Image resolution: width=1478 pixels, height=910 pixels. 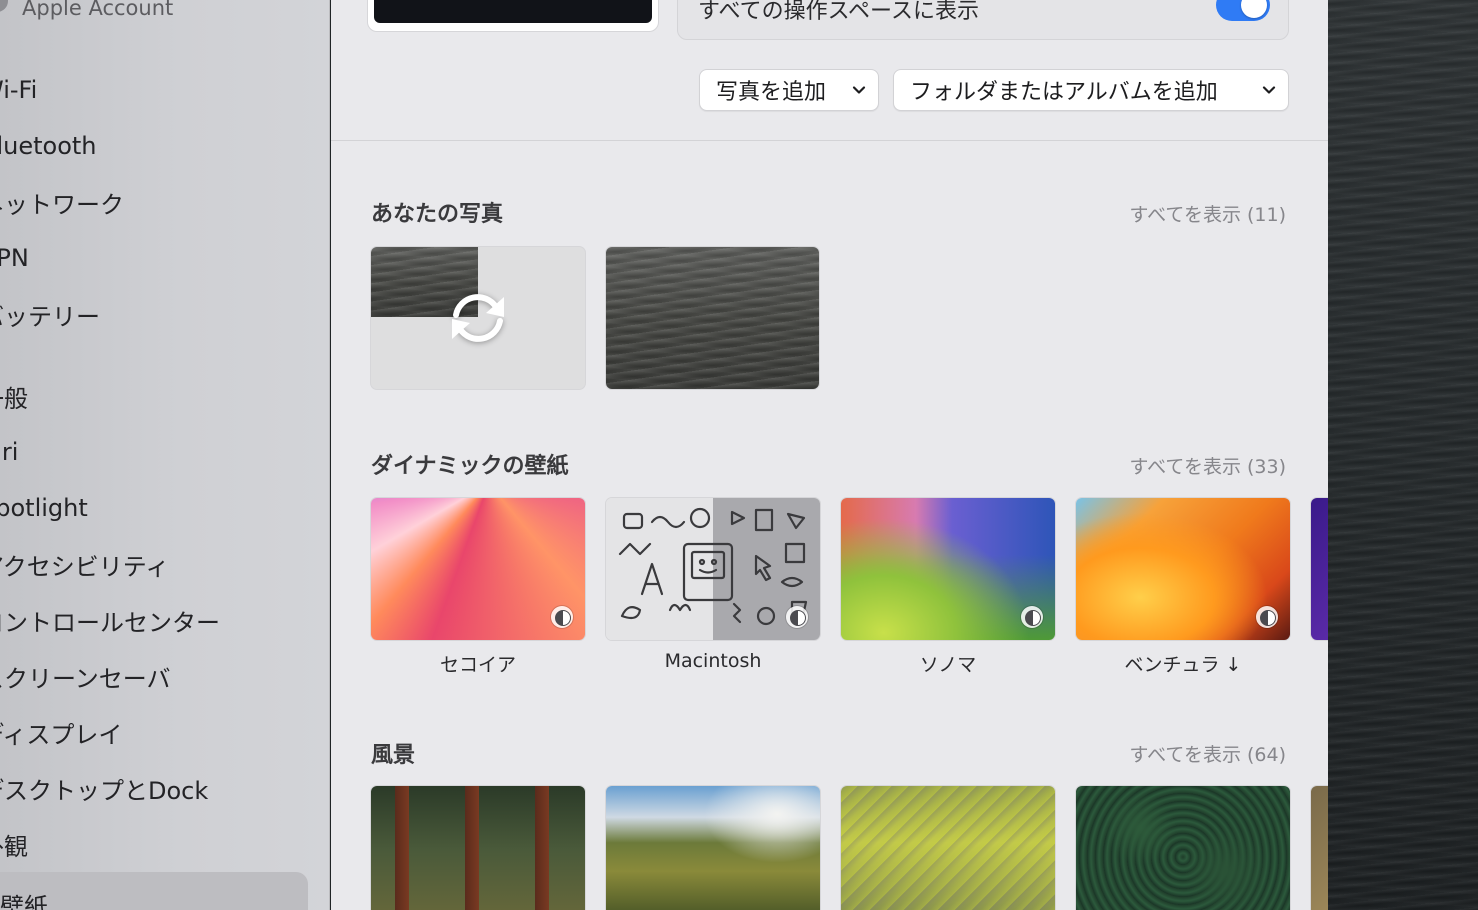 I want to click on sidebar-item-general: 一般, so click(x=155, y=396).